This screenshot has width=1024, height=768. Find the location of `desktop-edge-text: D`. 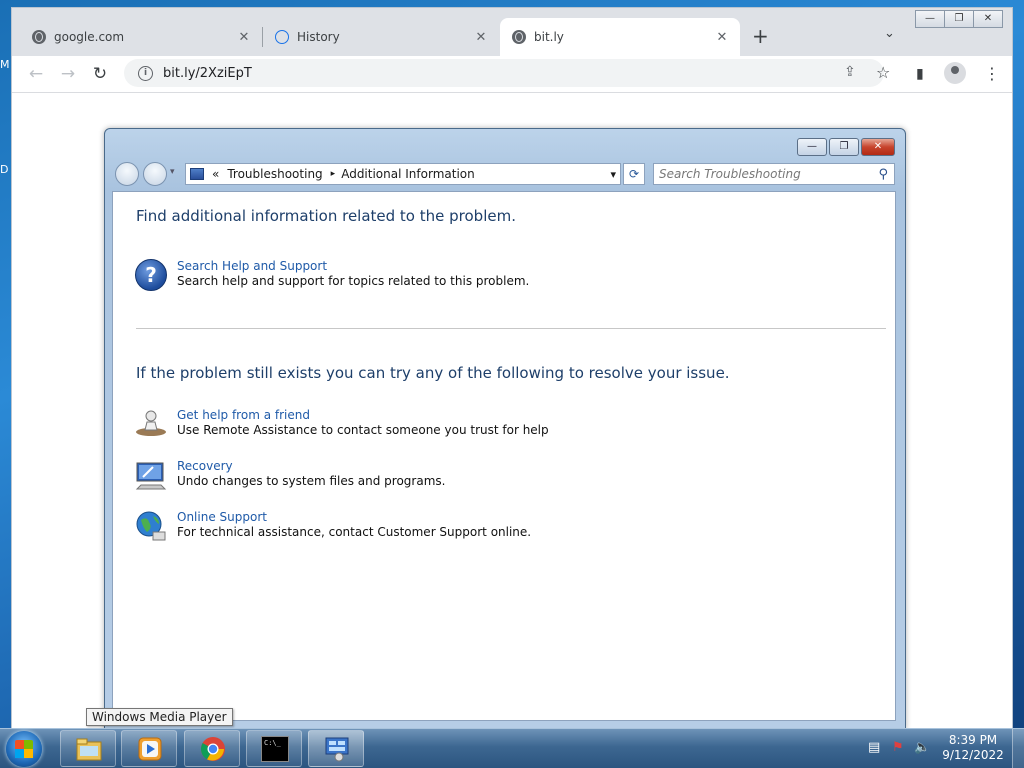

desktop-edge-text: D is located at coordinates (4, 169).